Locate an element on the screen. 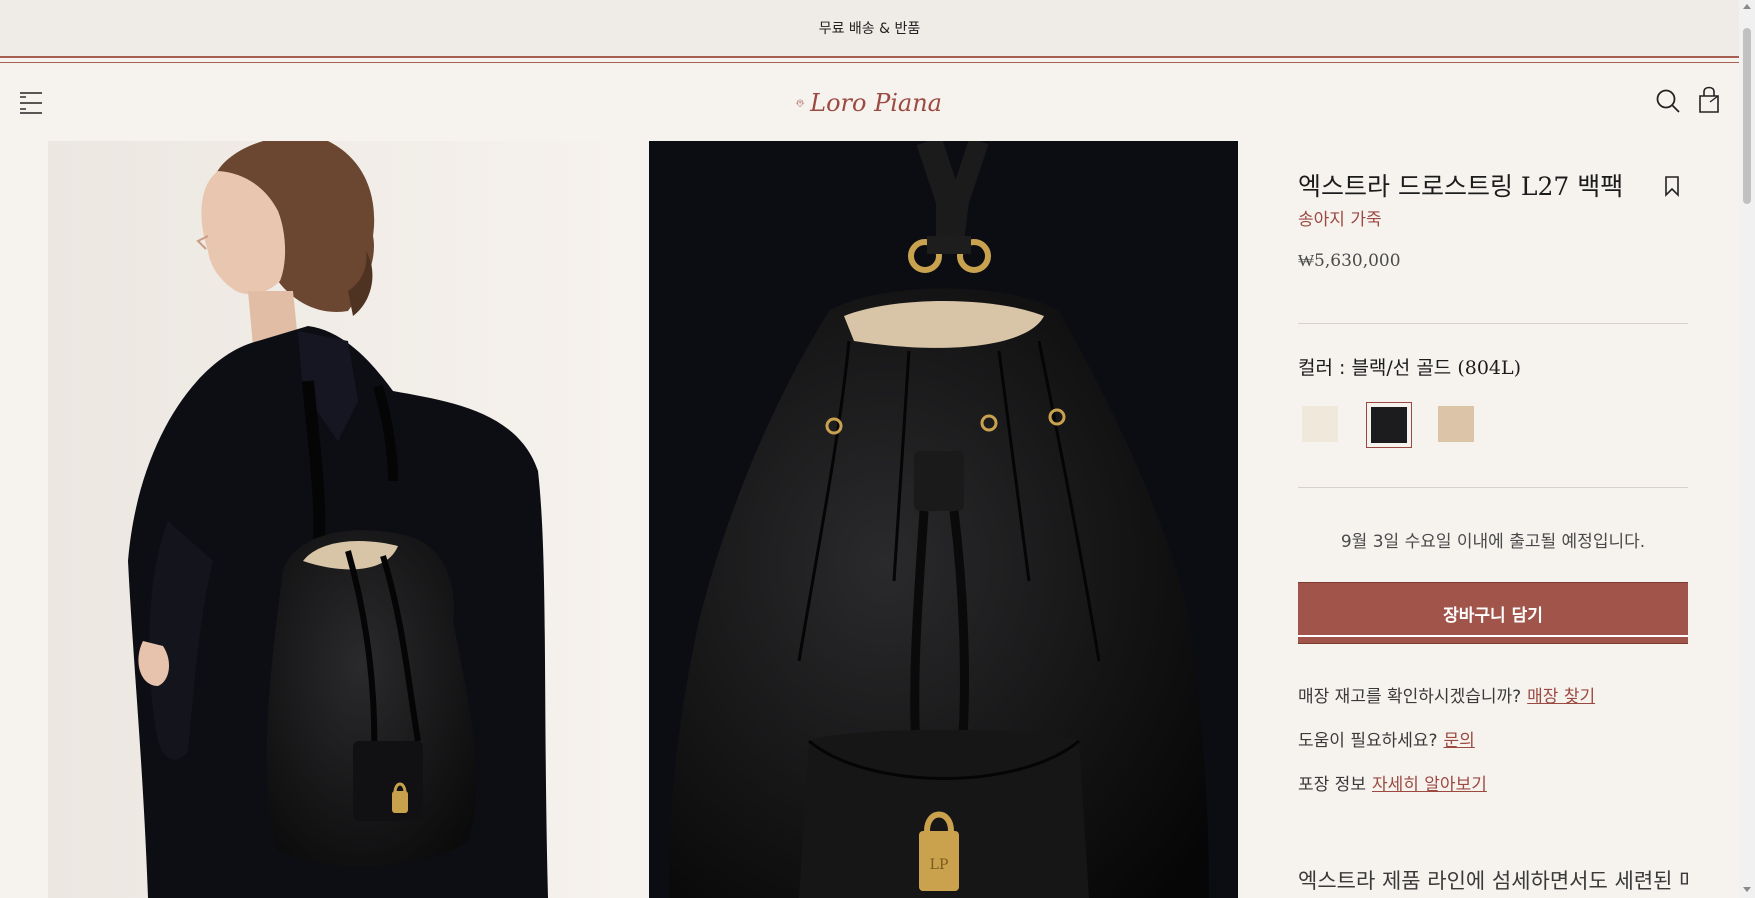 This screenshot has height=898, width=1755. site-header: Loro Piana is located at coordinates (869, 102).